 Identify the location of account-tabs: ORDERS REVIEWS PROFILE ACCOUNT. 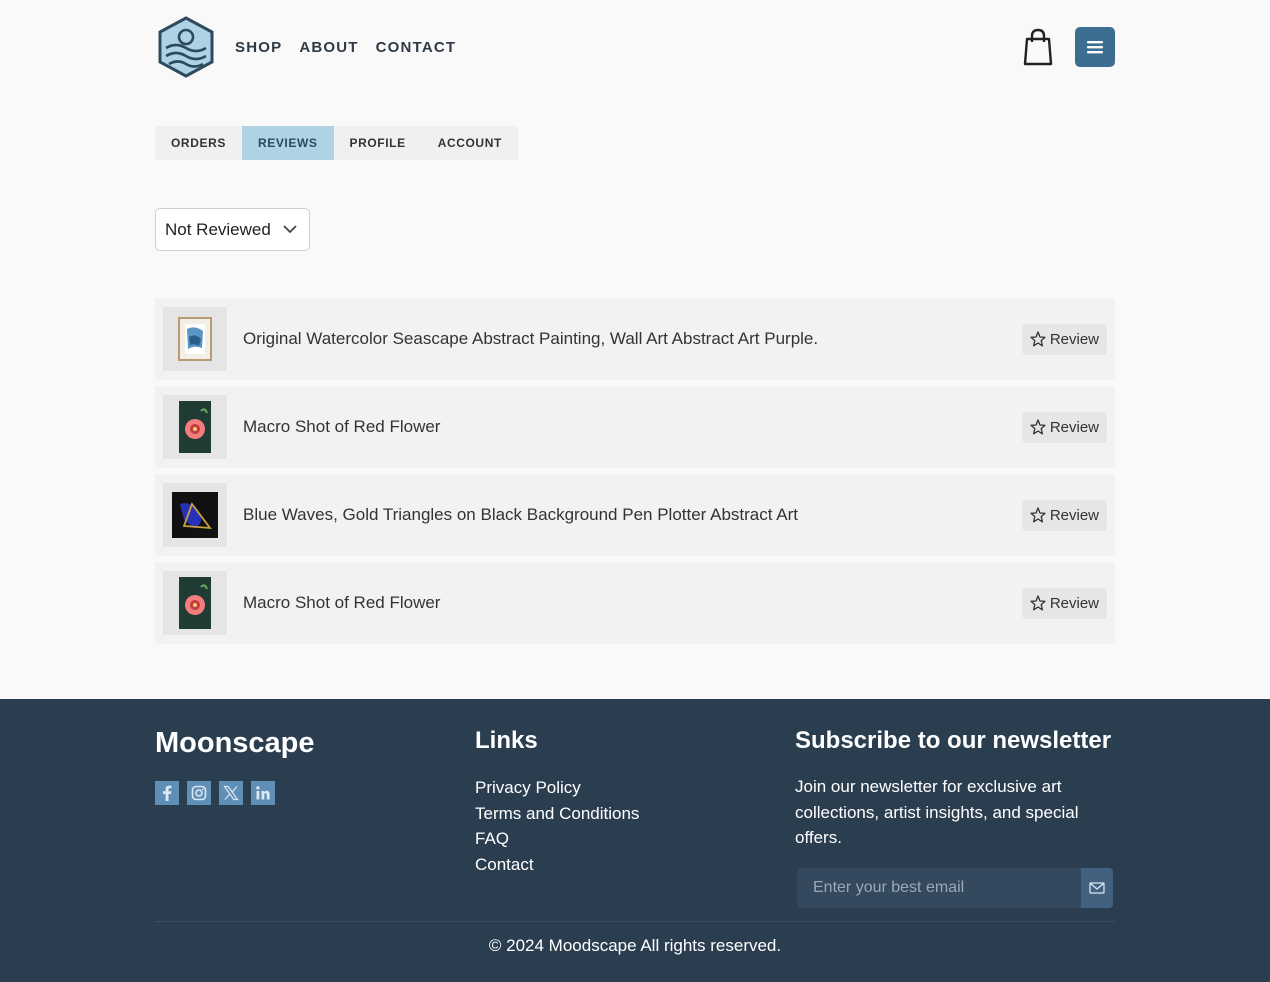
(336, 143).